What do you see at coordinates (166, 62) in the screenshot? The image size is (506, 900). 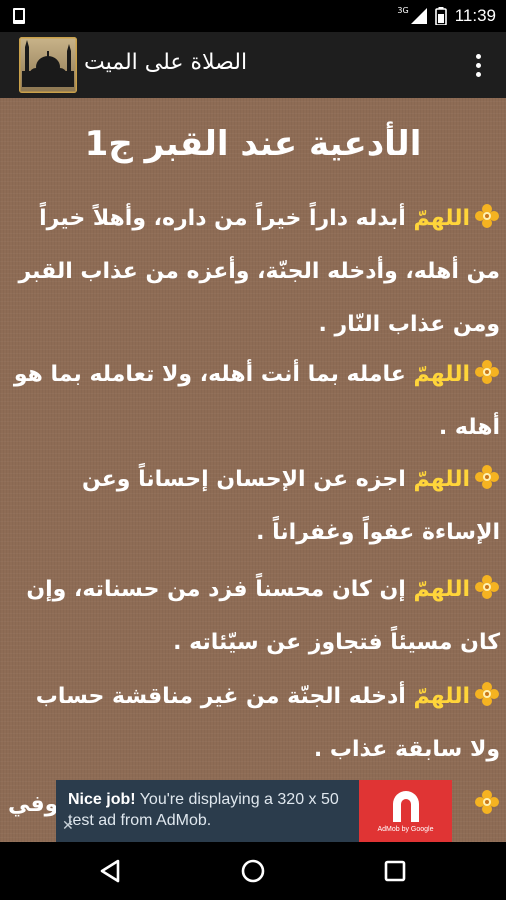 I see `app-title: الصلاة على الميت` at bounding box center [166, 62].